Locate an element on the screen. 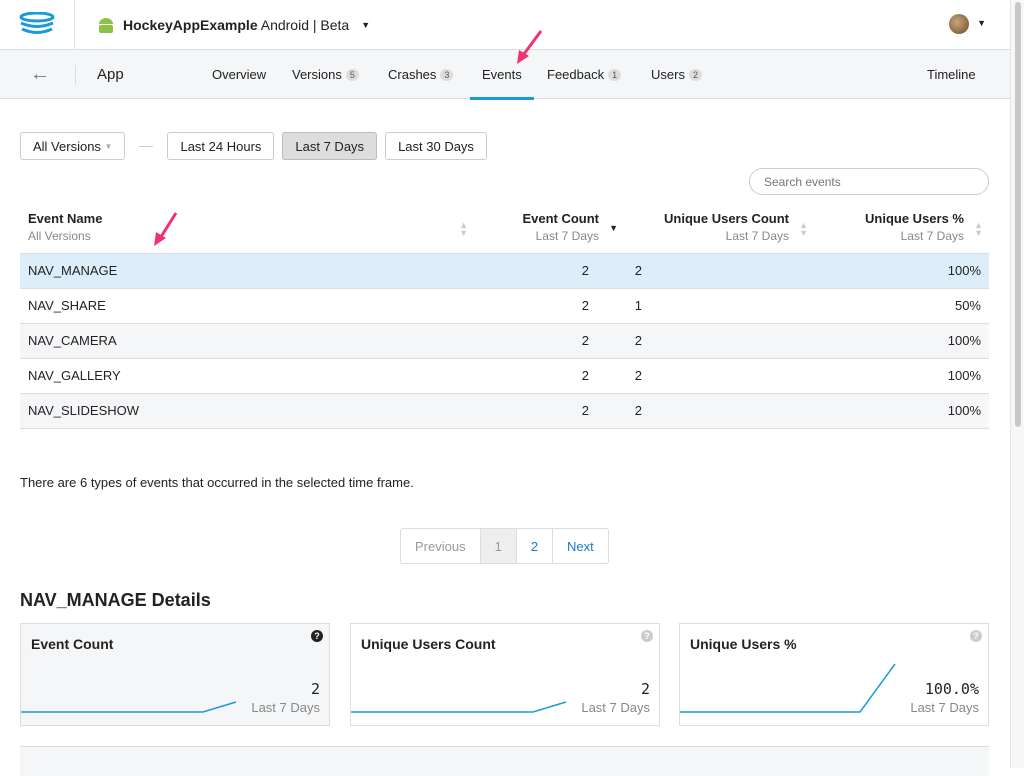 This screenshot has height=776, width=1024. unique-users-count-card: Unique Users Count ? 2 Last 7 Days is located at coordinates (505, 674).